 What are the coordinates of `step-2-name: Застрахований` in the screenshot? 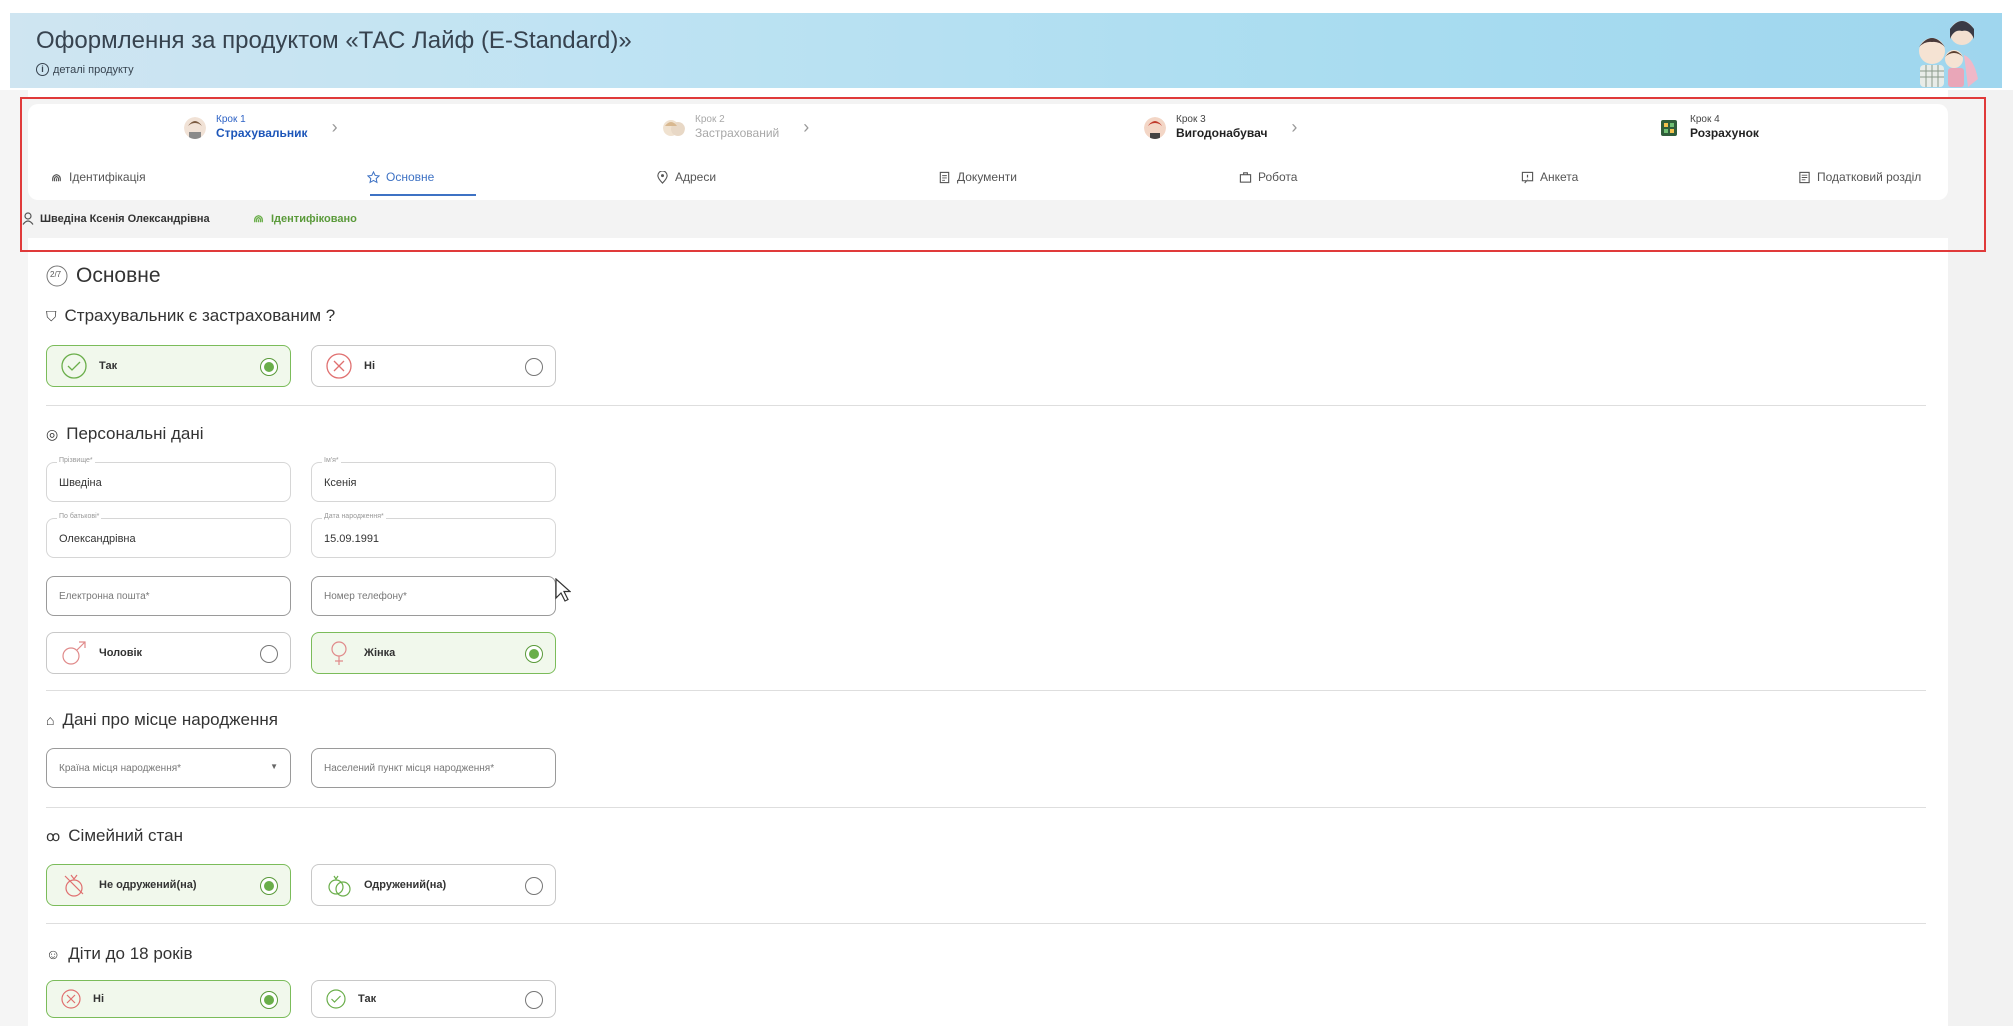 It's located at (737, 133).